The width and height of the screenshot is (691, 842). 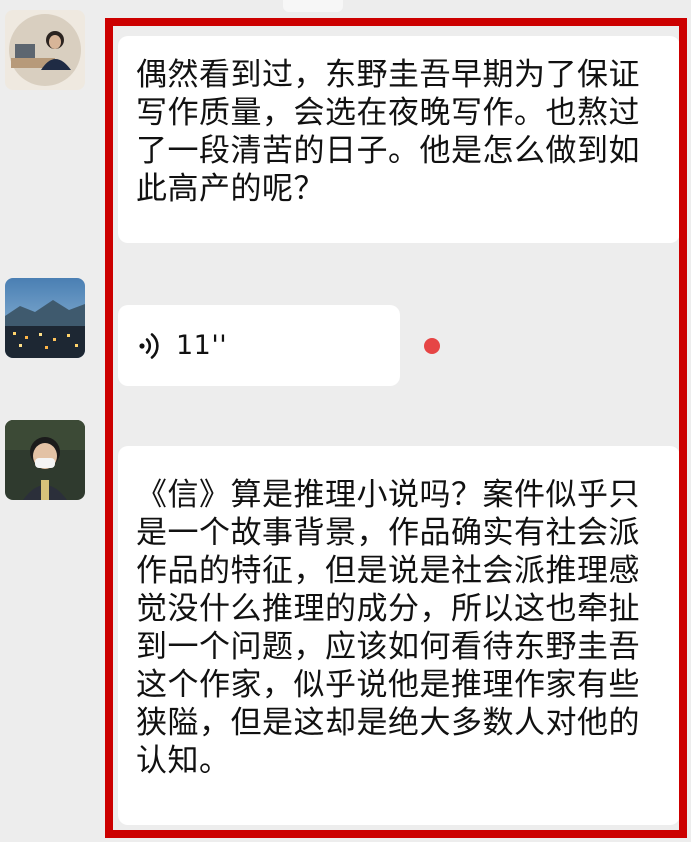 What do you see at coordinates (150, 346) in the screenshot?
I see `voice-wave-icon` at bounding box center [150, 346].